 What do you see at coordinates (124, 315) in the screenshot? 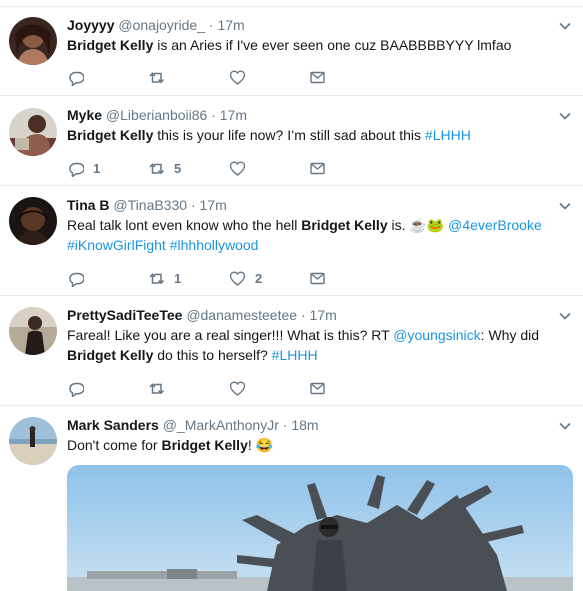
I see `display-name: PrettySadiTeeTee` at bounding box center [124, 315].